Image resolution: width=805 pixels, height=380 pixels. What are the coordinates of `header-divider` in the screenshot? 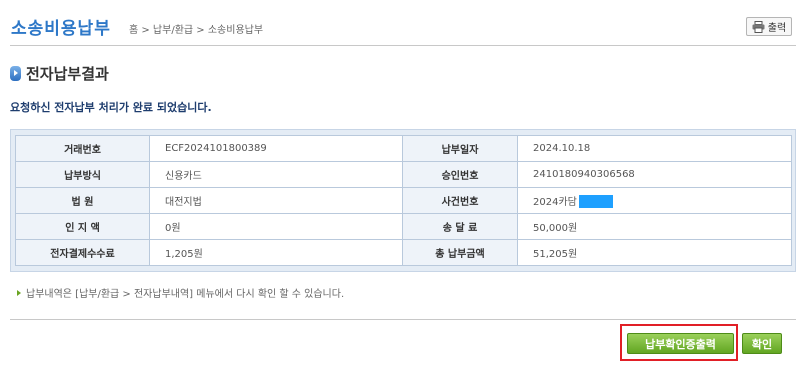 It's located at (403, 45).